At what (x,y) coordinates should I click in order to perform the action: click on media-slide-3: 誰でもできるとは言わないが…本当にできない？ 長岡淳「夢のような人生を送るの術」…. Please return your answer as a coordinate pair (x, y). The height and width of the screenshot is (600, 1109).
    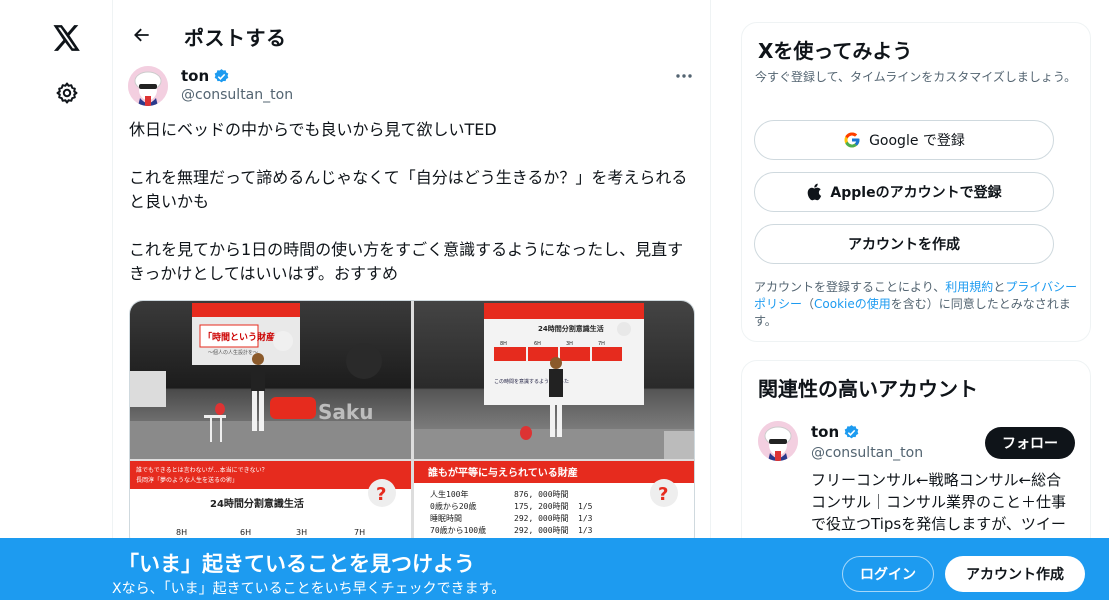
    Looking at the image, I should click on (270, 505).